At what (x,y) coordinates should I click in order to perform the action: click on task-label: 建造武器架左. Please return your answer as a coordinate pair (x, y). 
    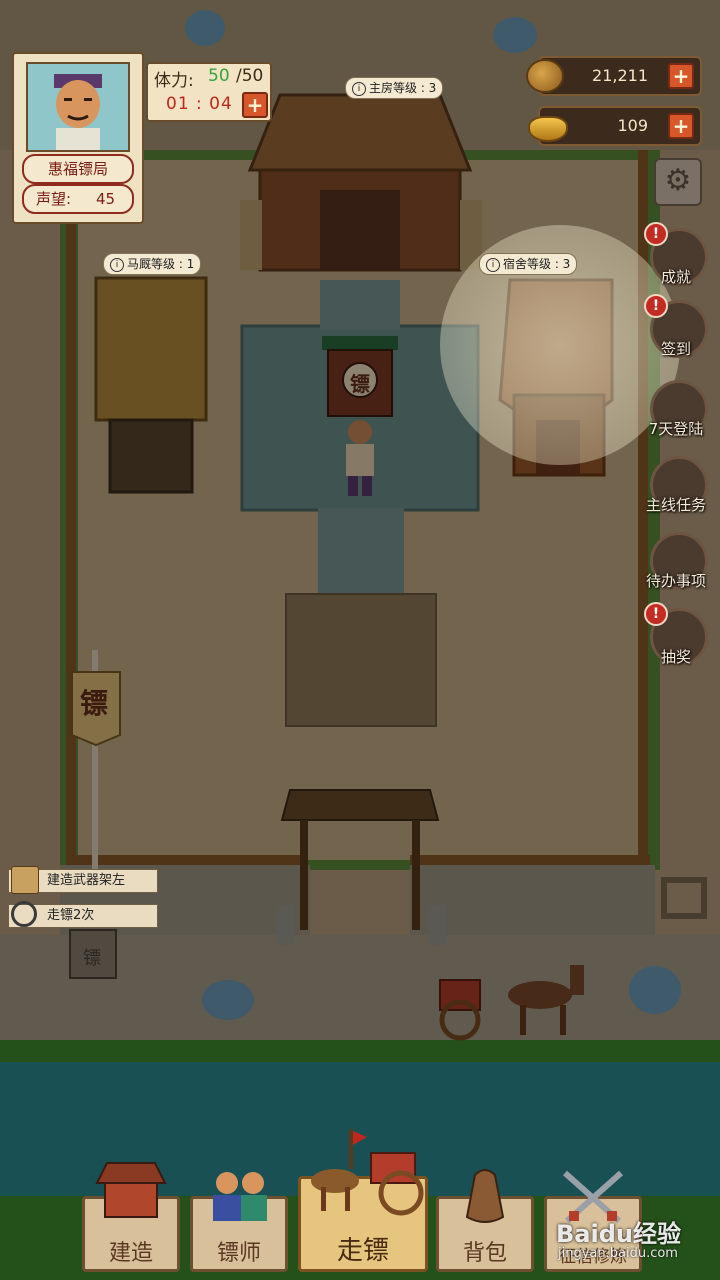
    Looking at the image, I should click on (86, 880).